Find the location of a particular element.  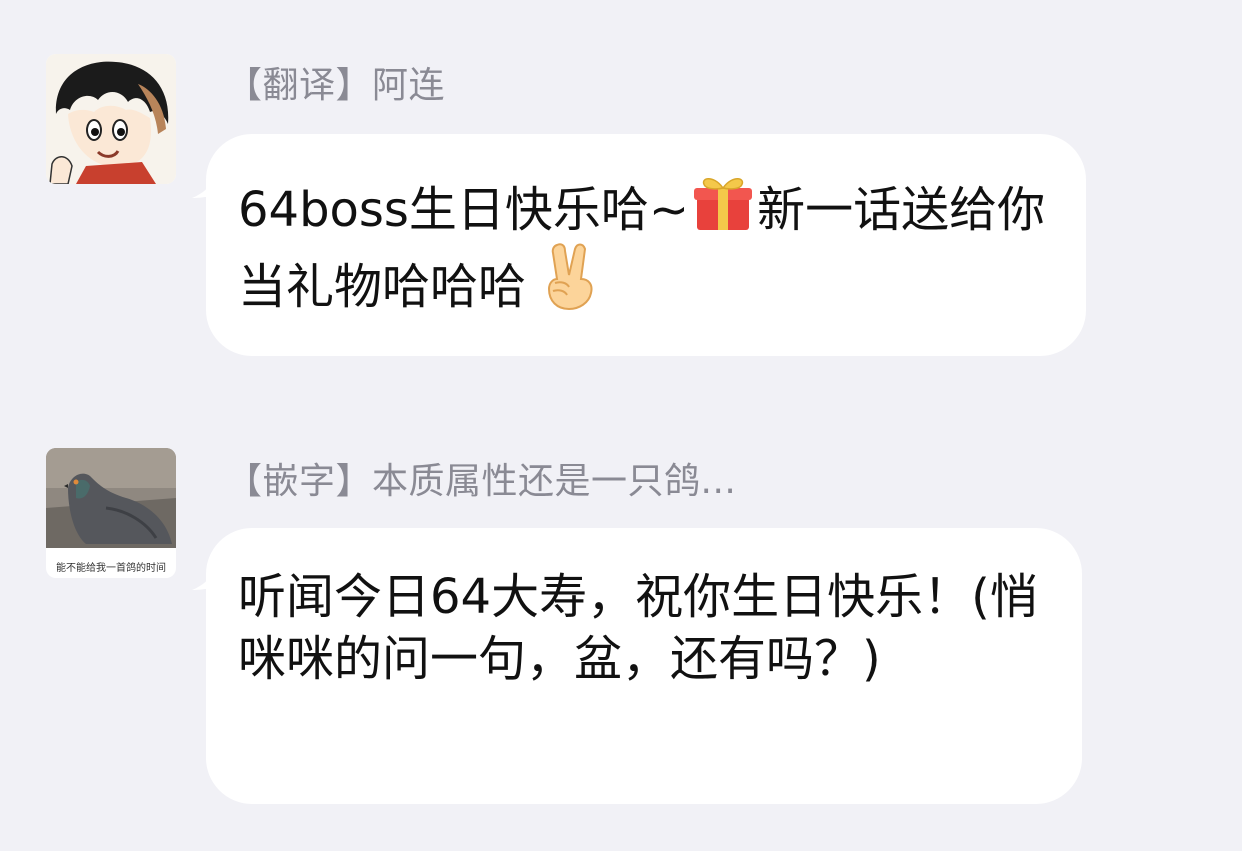

avatar-caption: 能不能给我一首鸽的时间 is located at coordinates (111, 568).